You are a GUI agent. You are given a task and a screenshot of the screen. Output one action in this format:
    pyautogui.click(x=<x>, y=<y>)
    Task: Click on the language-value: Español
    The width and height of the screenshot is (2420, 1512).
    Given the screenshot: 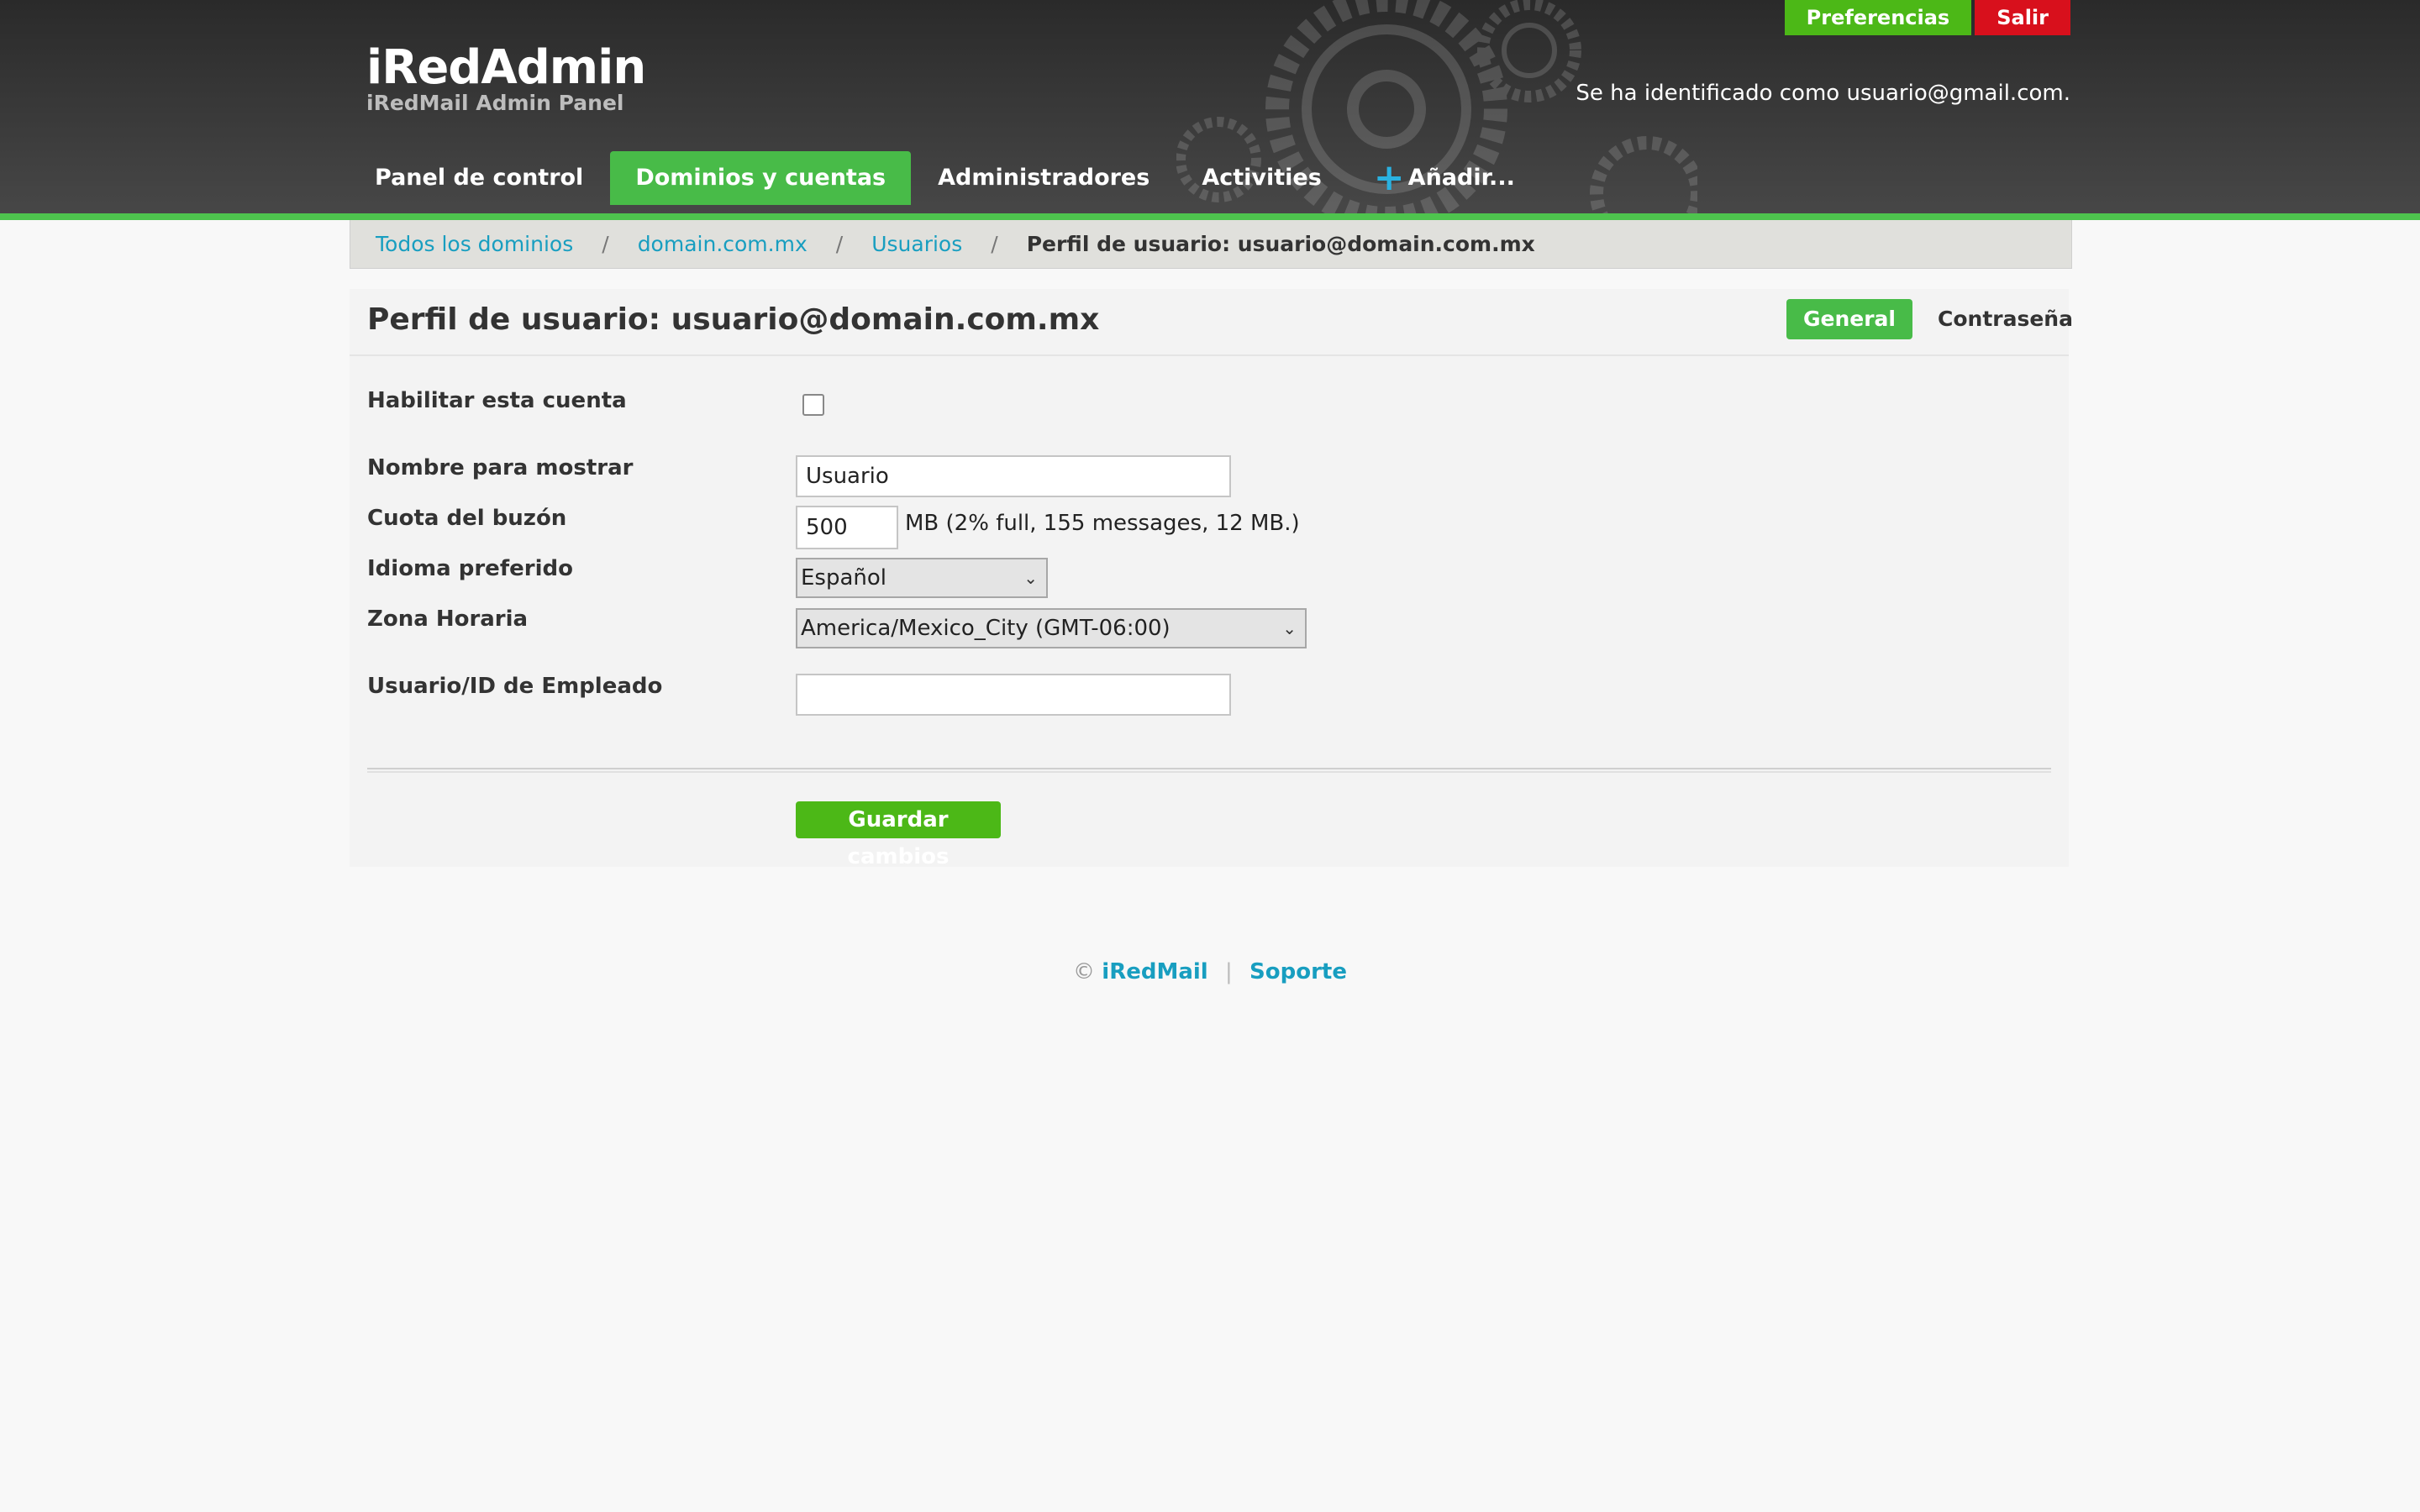 What is the action you would take?
    pyautogui.click(x=844, y=578)
    